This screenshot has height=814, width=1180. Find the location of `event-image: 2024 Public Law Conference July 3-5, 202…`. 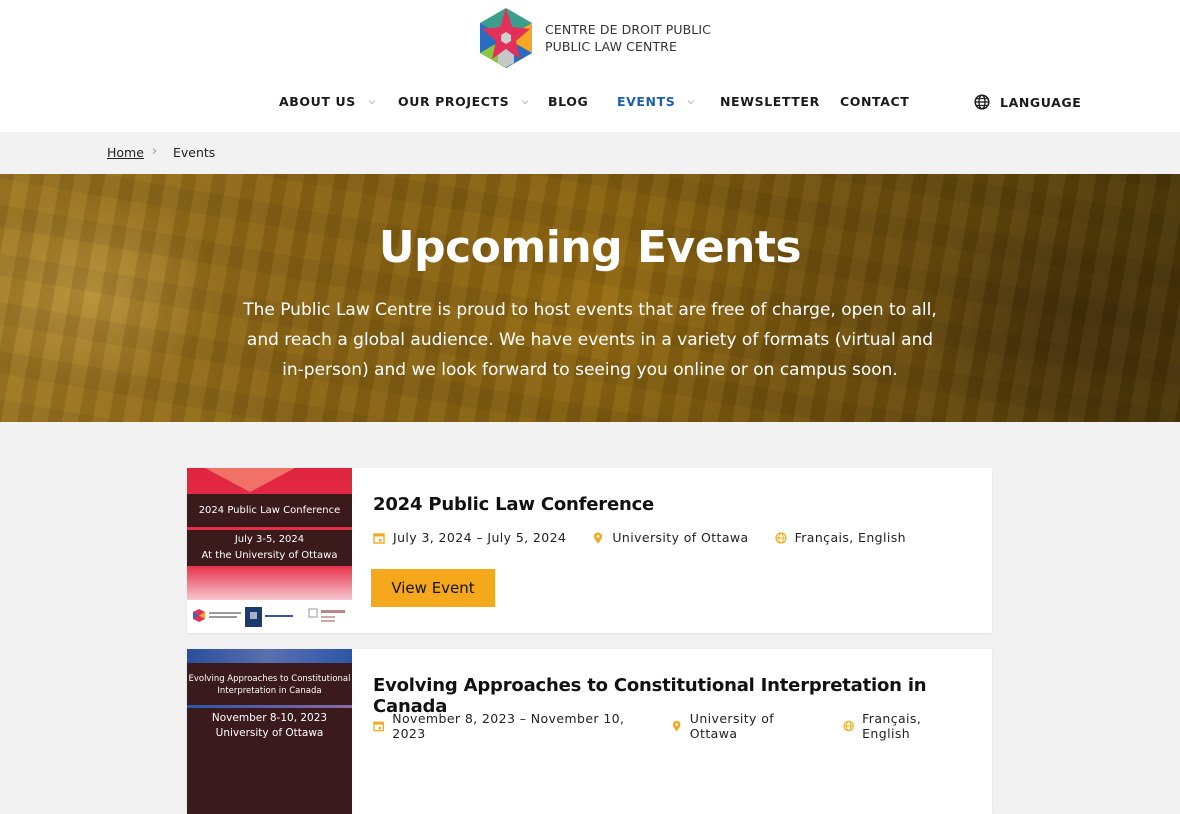

event-image: 2024 Public Law Conference July 3-5, 202… is located at coordinates (269, 550).